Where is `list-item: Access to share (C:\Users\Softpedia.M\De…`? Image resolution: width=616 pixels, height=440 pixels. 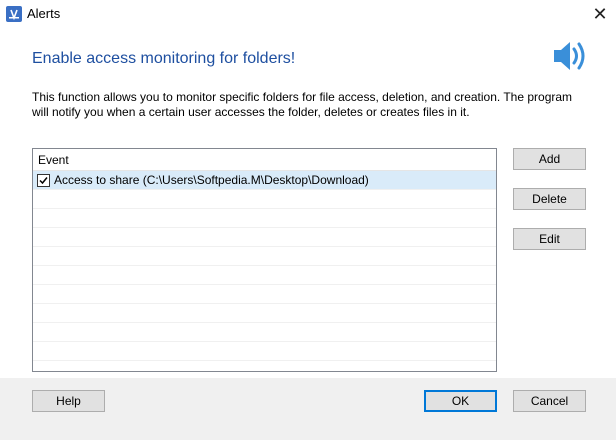 list-item: Access to share (C:\Users\Softpedia.M\De… is located at coordinates (264, 180).